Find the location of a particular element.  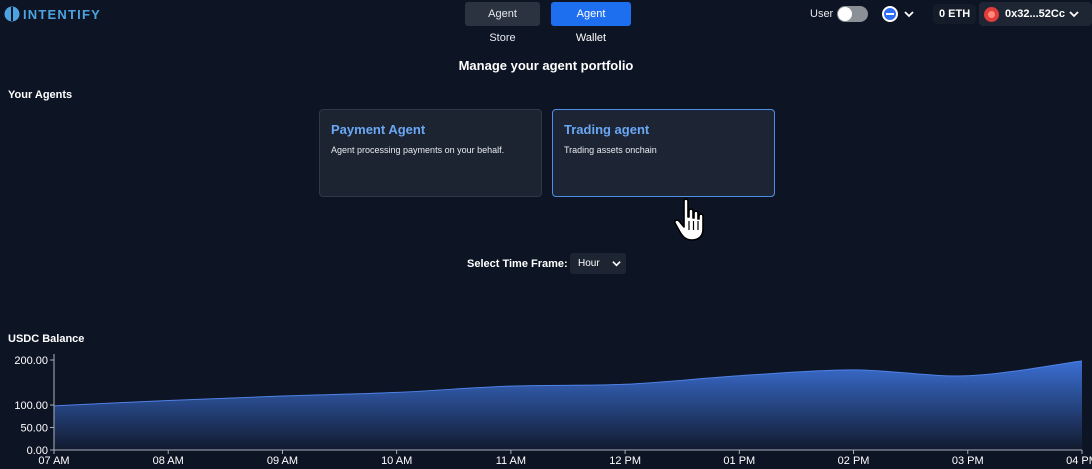

logo-icon is located at coordinates (12, 14).